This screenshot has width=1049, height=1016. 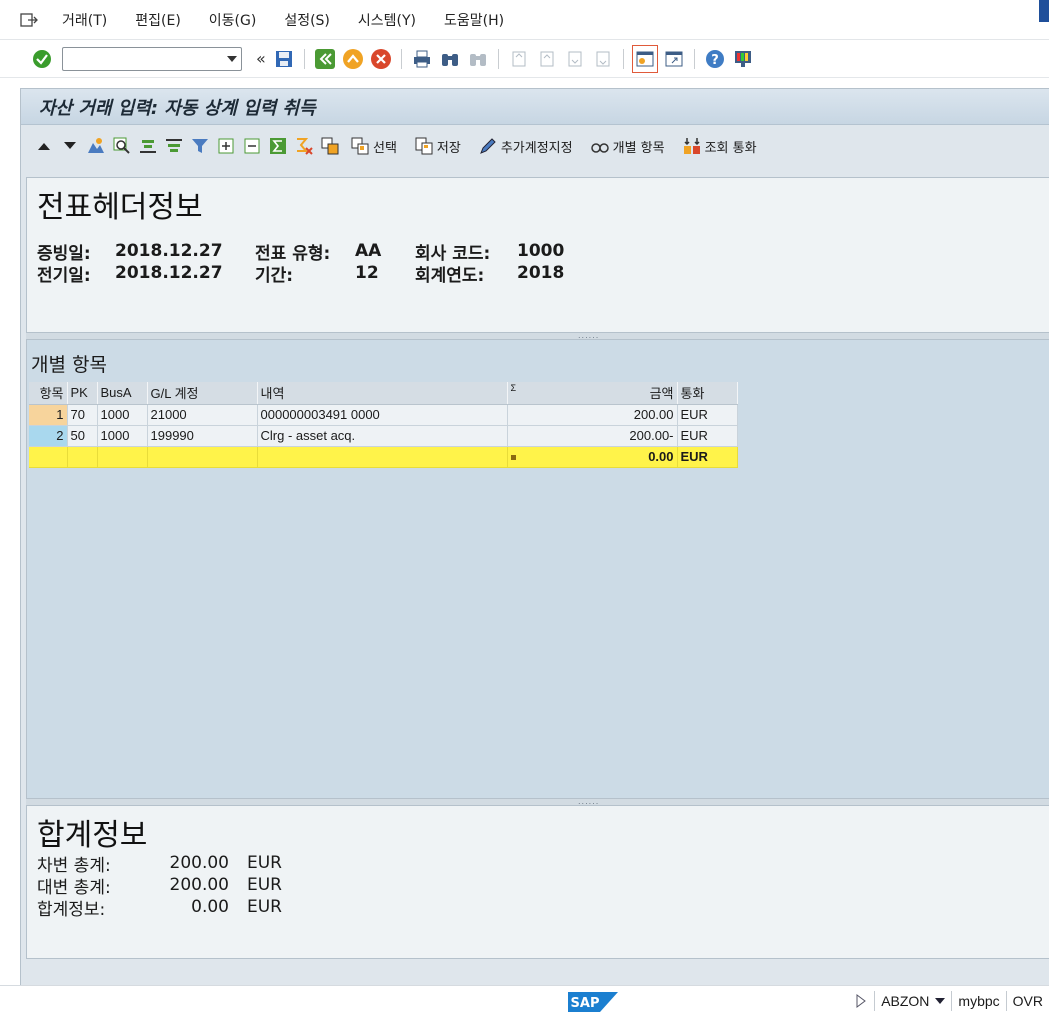 What do you see at coordinates (200, 146) in the screenshot?
I see `filter-icon` at bounding box center [200, 146].